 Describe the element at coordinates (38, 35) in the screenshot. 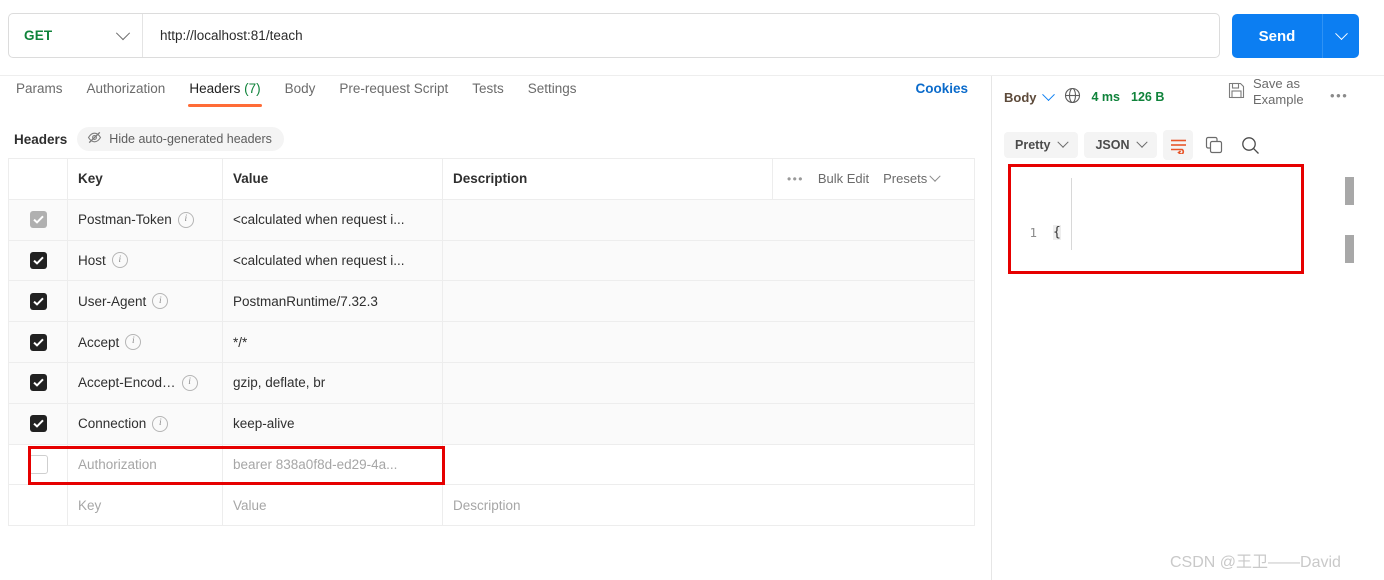

I see `http-method-label: GET` at that location.